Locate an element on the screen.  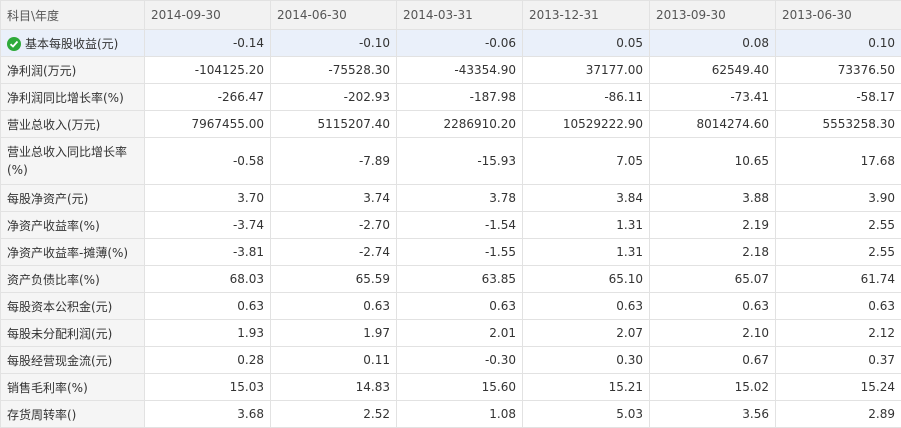
table-cell: -187.98 is located at coordinates (460, 97).